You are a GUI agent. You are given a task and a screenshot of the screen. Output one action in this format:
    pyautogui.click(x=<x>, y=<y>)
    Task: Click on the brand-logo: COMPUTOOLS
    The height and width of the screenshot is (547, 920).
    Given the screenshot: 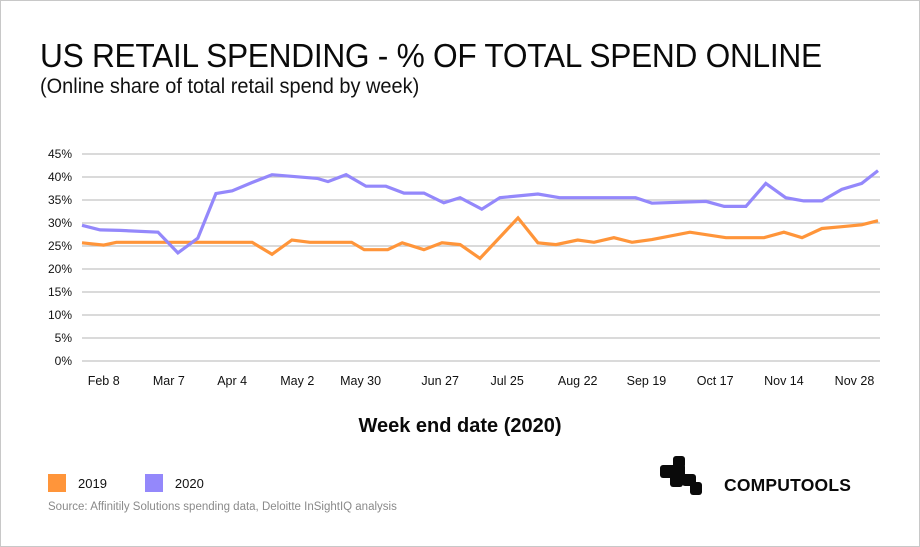 What is the action you would take?
    pyautogui.click(x=755, y=476)
    